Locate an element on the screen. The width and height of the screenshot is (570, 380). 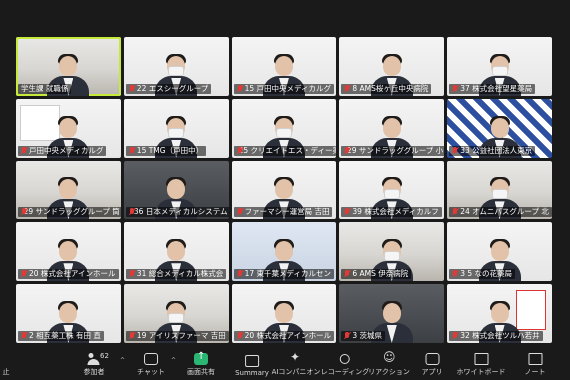
reactions-icon is located at coordinates (389, 357).